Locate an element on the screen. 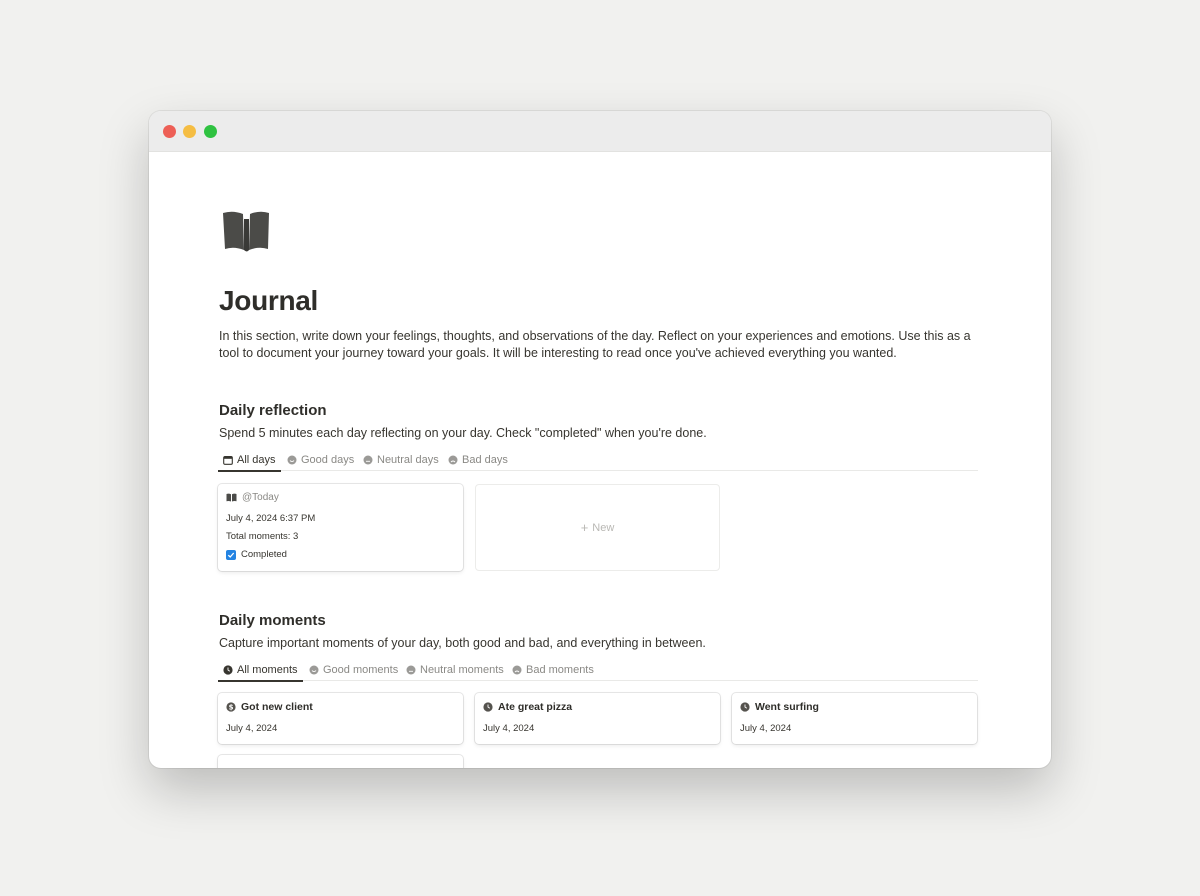 The width and height of the screenshot is (1200, 896). reflection-card-title-row: @Today is located at coordinates (252, 497).